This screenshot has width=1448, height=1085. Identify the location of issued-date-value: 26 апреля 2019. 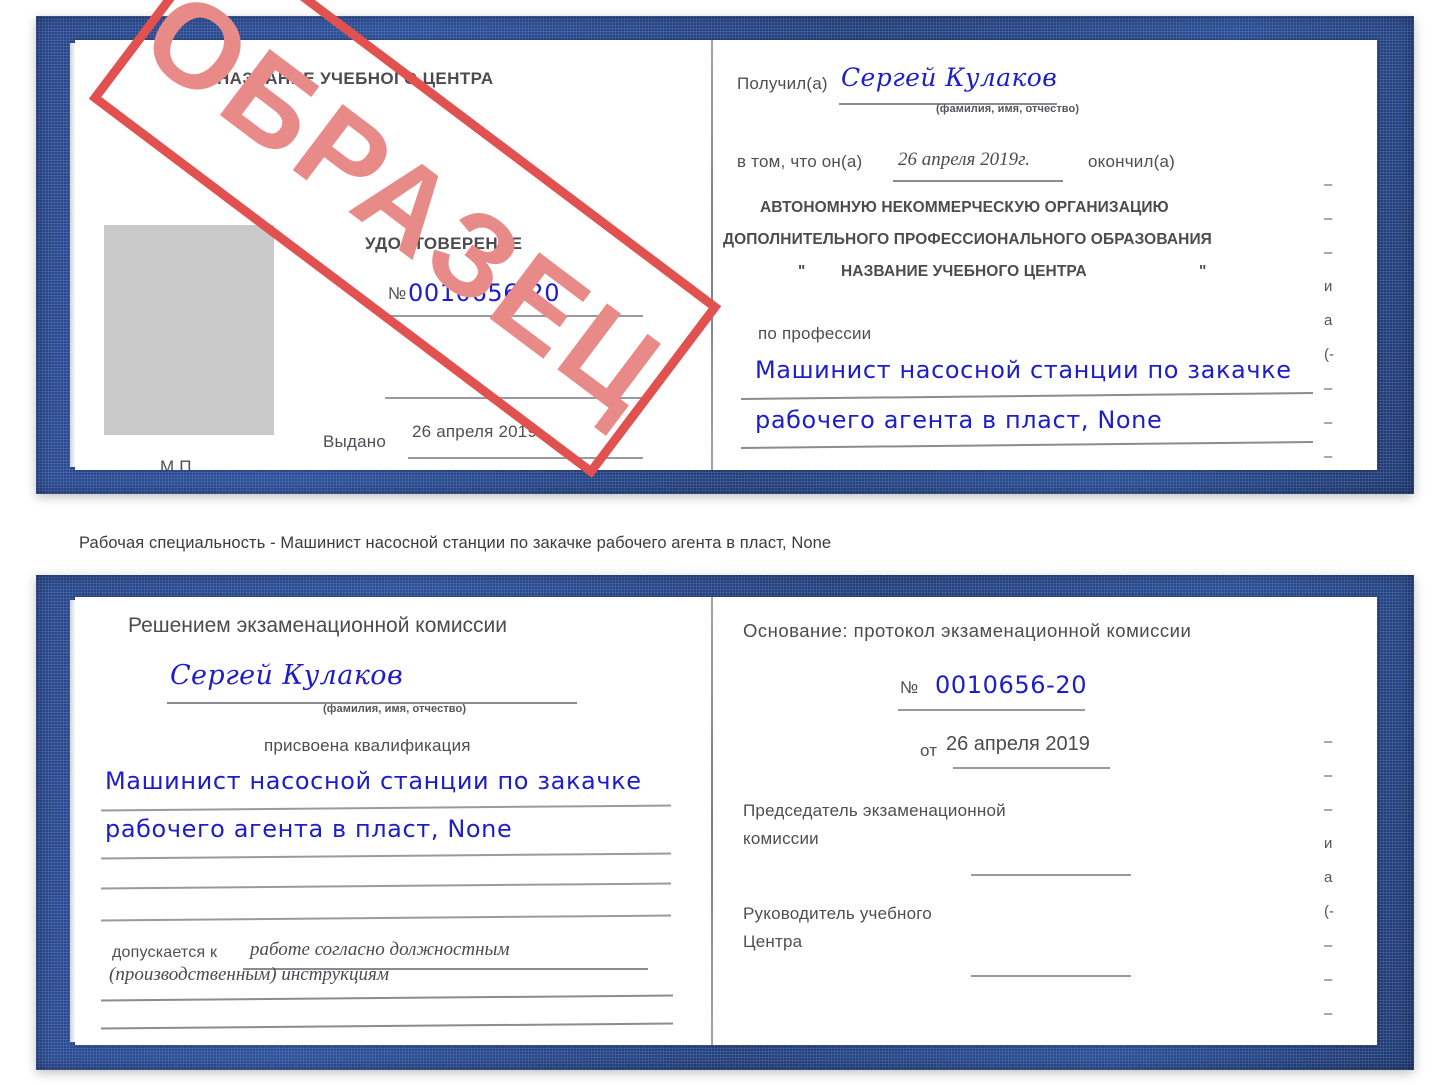
(475, 431).